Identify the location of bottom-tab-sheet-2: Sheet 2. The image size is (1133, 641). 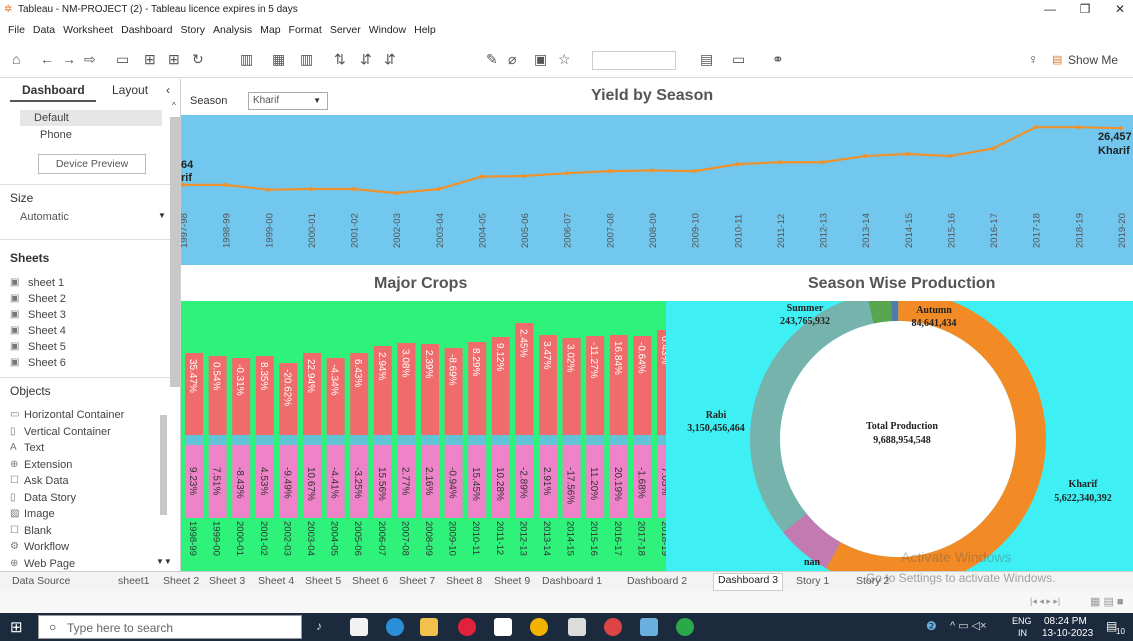
(181, 581).